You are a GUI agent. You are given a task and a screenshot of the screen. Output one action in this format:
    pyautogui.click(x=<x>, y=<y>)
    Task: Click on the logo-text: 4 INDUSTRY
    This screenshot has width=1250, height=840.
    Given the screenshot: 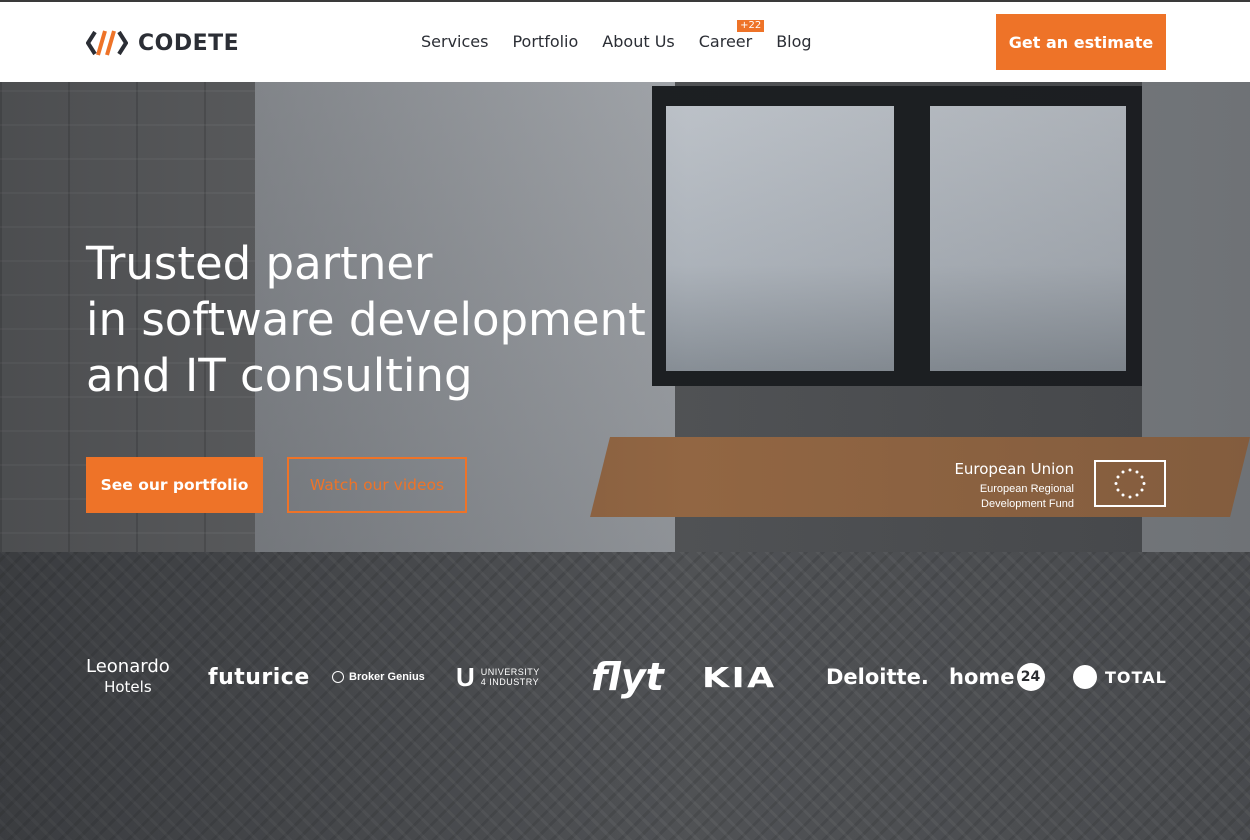 What is the action you would take?
    pyautogui.click(x=510, y=682)
    